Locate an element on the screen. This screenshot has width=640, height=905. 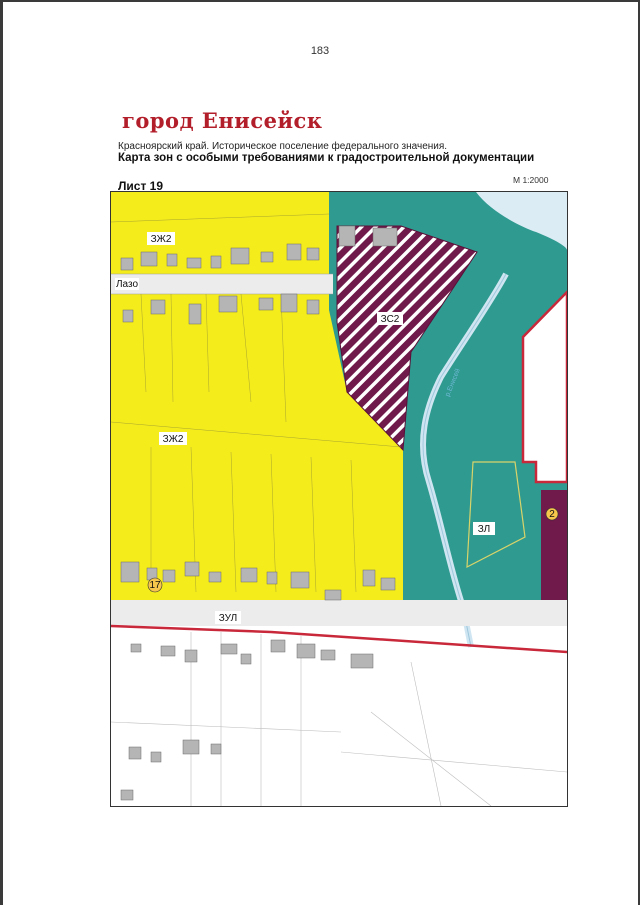
page-number: 183 is located at coordinates (320, 51).